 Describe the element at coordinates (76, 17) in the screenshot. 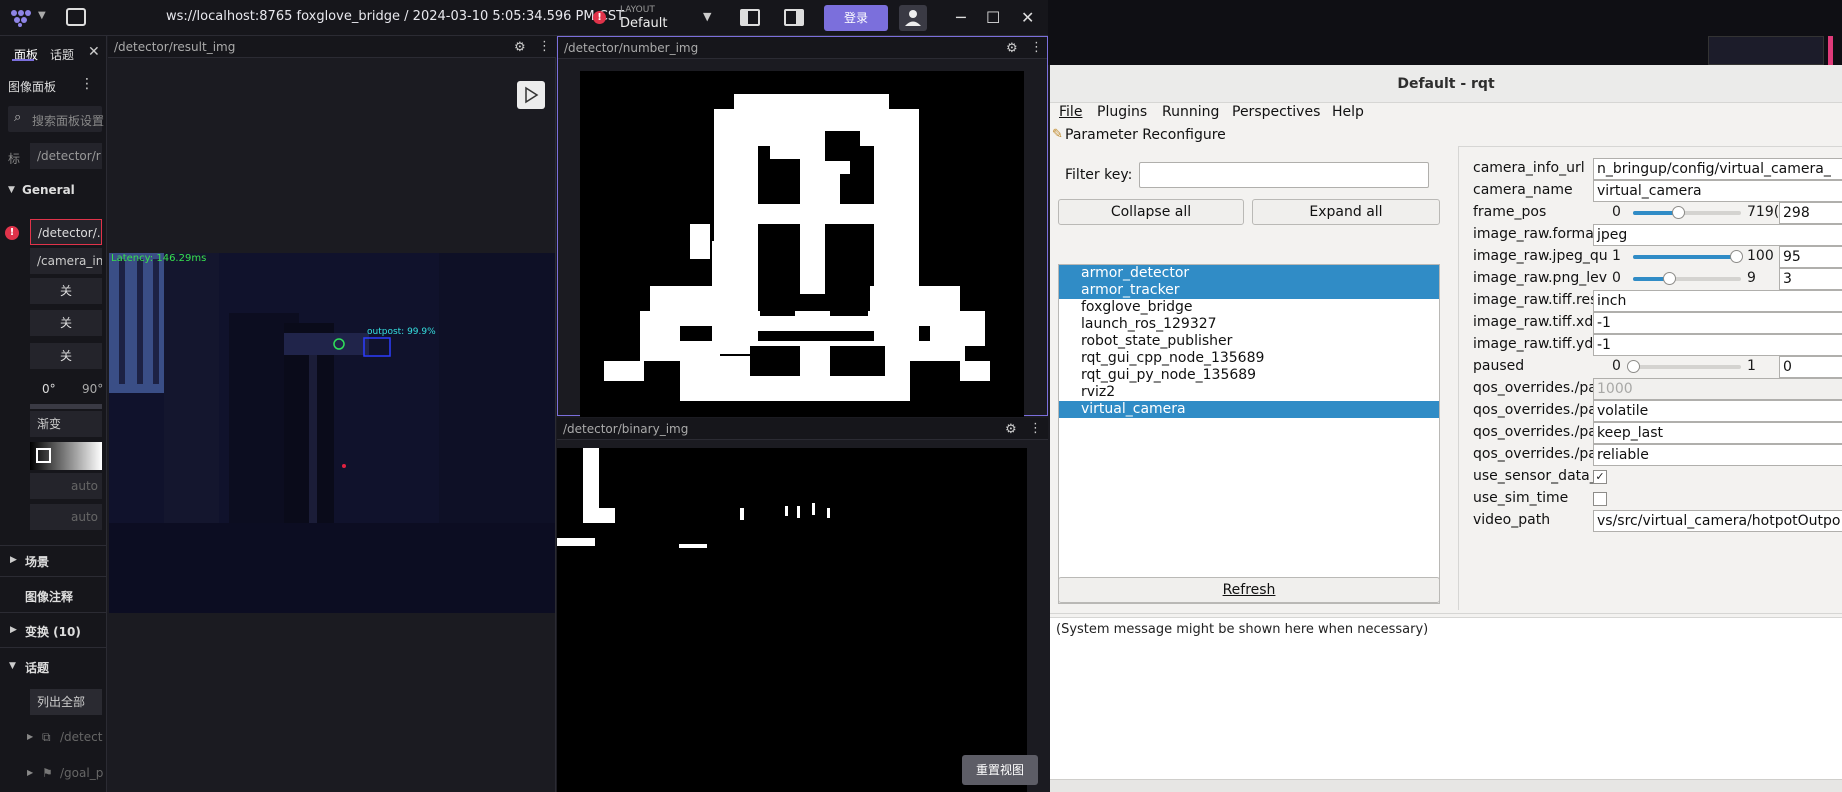

I see `add-panel-icon` at that location.